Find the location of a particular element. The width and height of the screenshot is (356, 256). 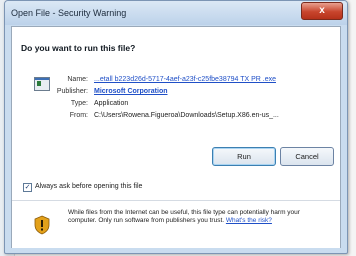

close-button: x is located at coordinates (322, 11).